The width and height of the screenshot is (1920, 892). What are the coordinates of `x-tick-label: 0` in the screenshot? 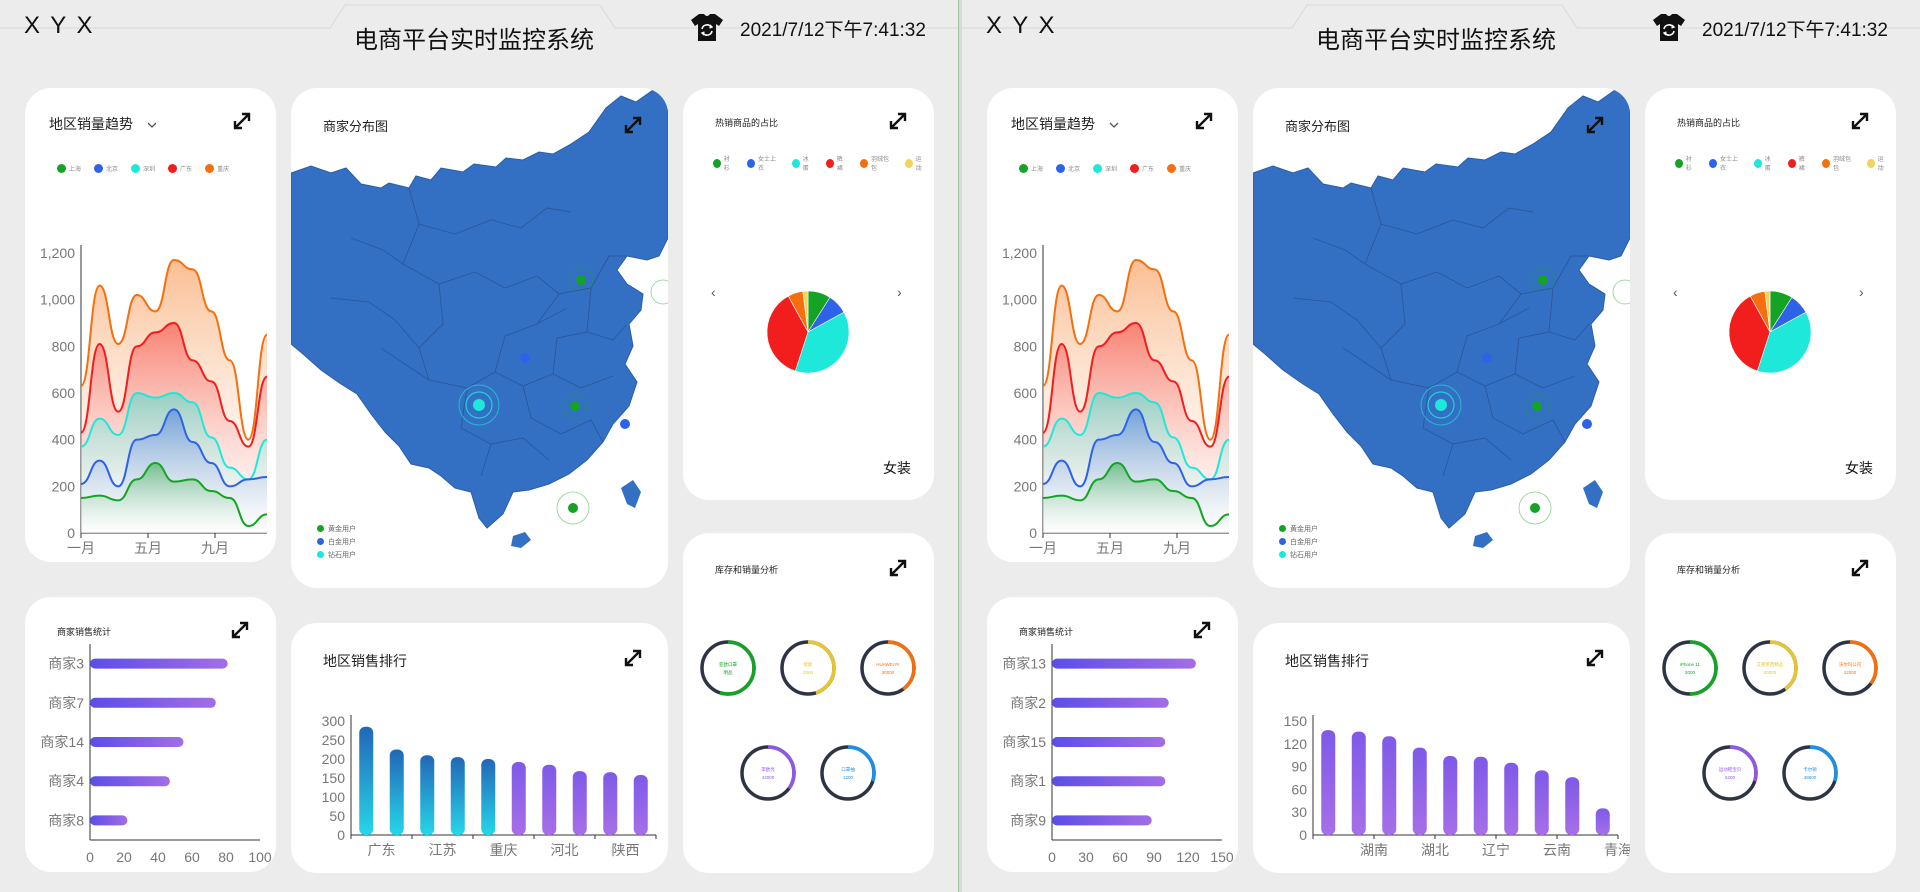 It's located at (90, 857).